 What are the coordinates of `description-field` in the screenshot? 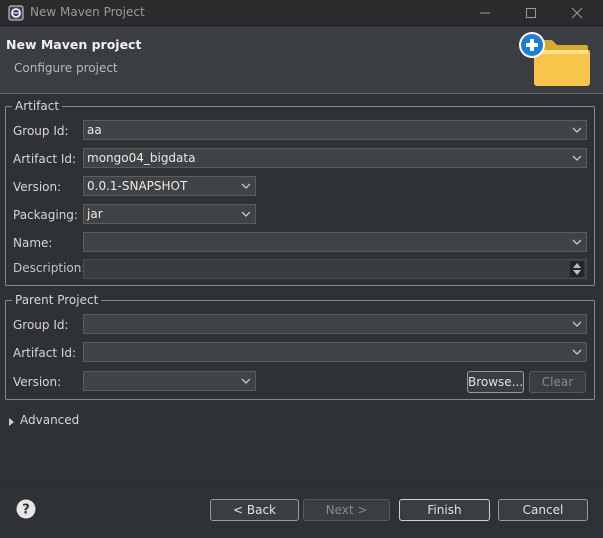 It's located at (335, 269).